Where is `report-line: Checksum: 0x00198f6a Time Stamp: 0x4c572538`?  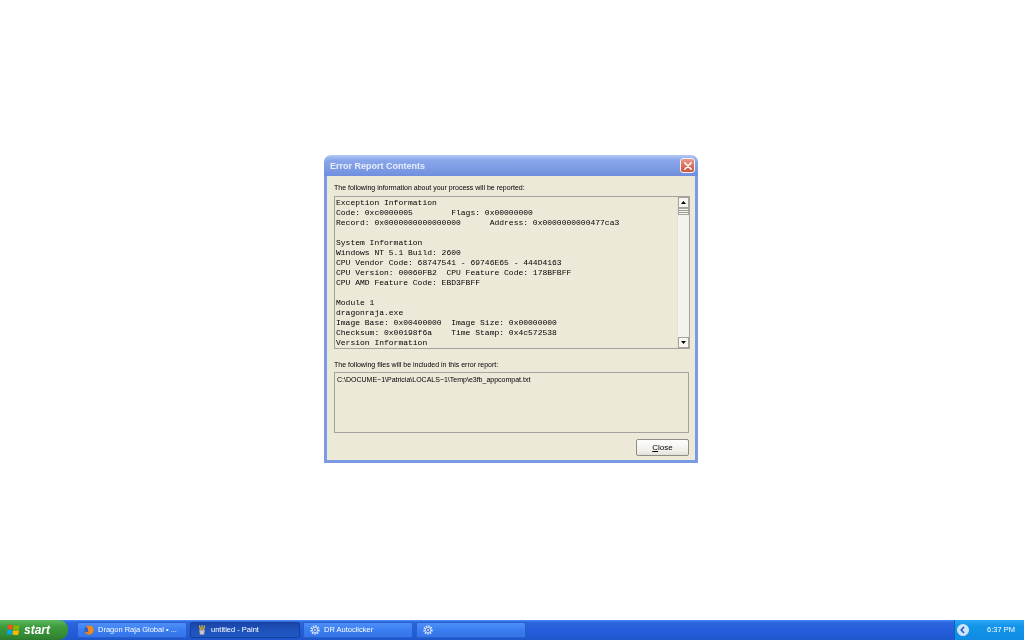
report-line: Checksum: 0x00198f6a Time Stamp: 0x4c572538 is located at coordinates (447, 333).